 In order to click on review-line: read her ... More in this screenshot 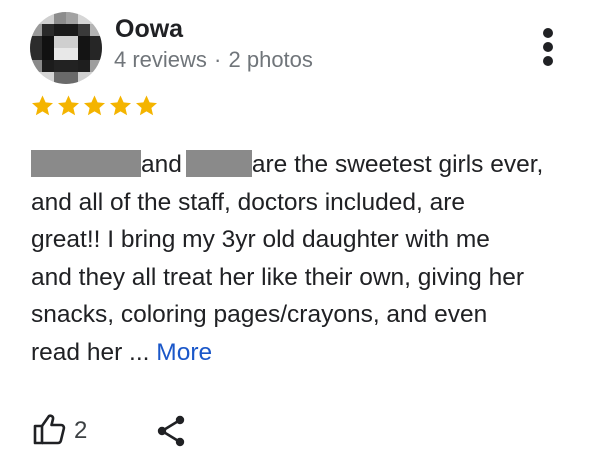, I will do `click(303, 353)`.